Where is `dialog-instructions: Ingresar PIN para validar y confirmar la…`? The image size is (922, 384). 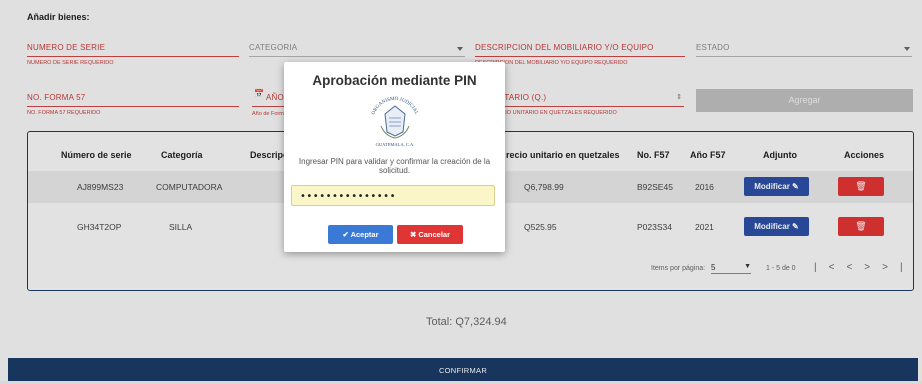
dialog-instructions: Ingresar PIN para validar y confirmar la… is located at coordinates (394, 166).